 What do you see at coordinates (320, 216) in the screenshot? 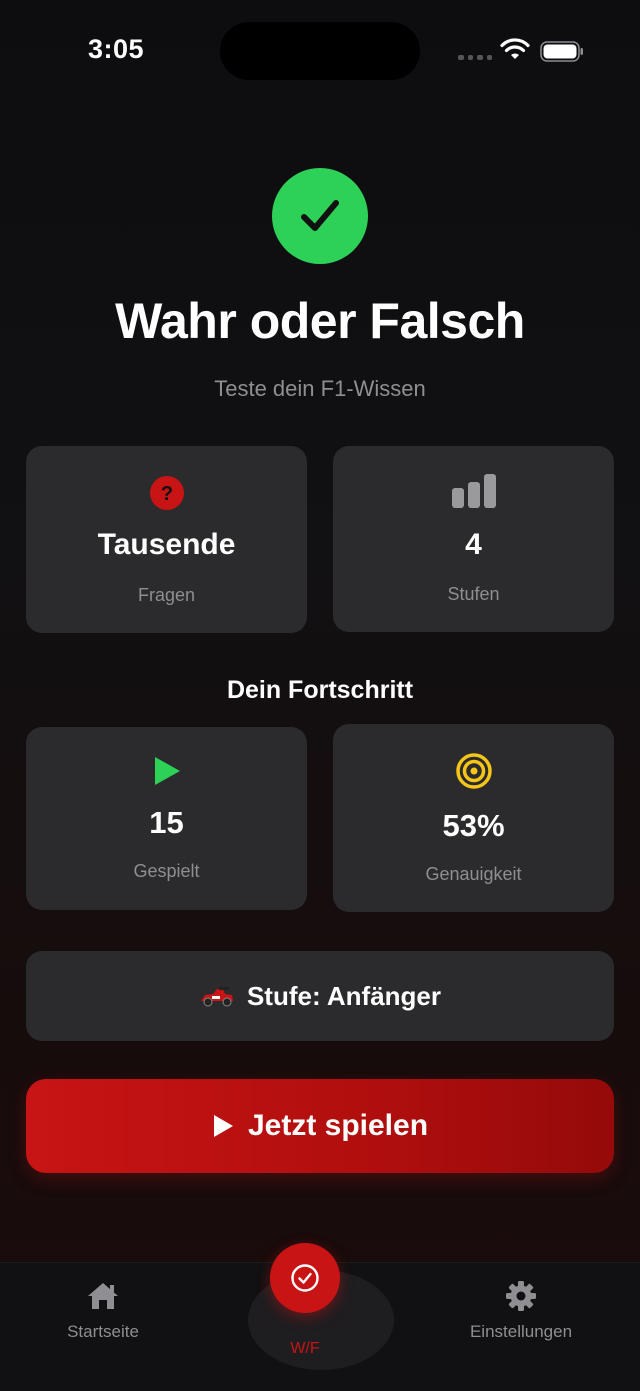
I see `checkmark-icon` at bounding box center [320, 216].